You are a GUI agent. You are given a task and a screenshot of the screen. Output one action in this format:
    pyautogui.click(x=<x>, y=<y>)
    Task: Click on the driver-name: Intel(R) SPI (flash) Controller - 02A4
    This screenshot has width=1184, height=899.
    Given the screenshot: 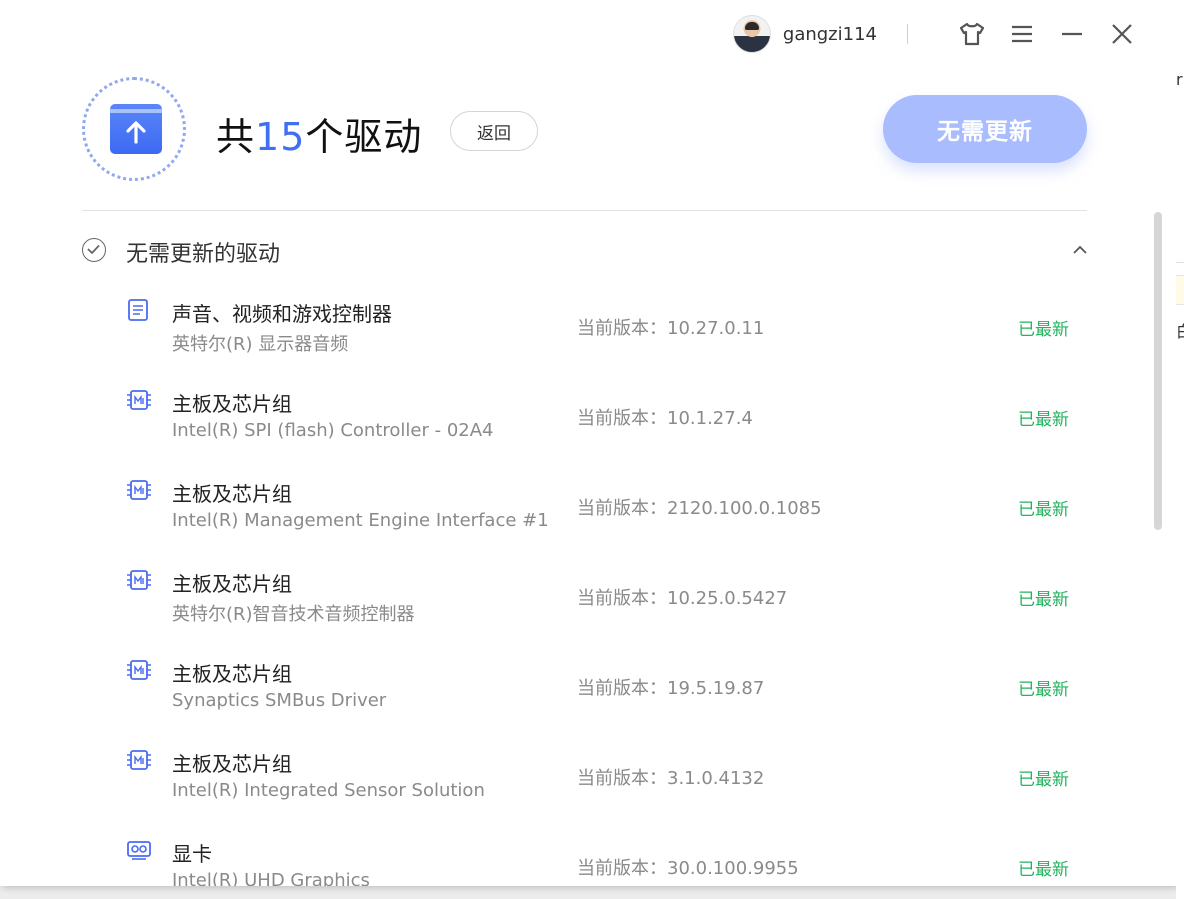 What is the action you would take?
    pyautogui.click(x=333, y=430)
    